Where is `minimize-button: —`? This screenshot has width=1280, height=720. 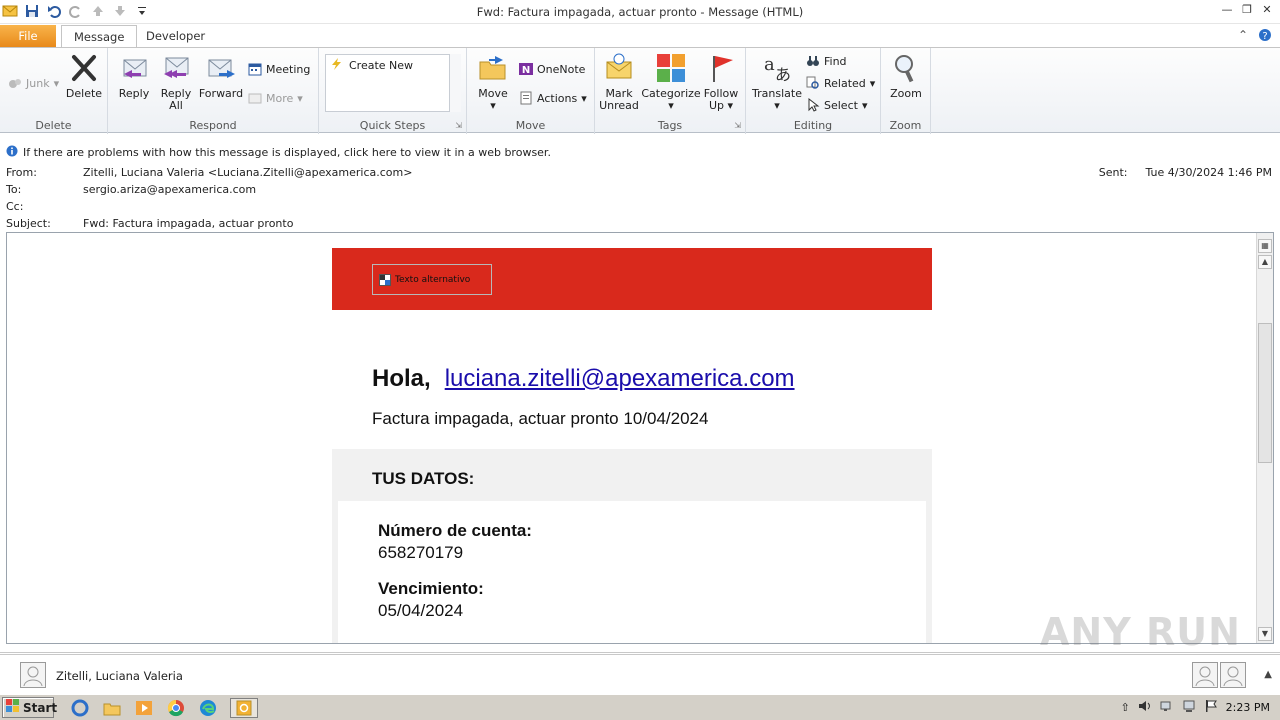
minimize-button: — is located at coordinates (1227, 9).